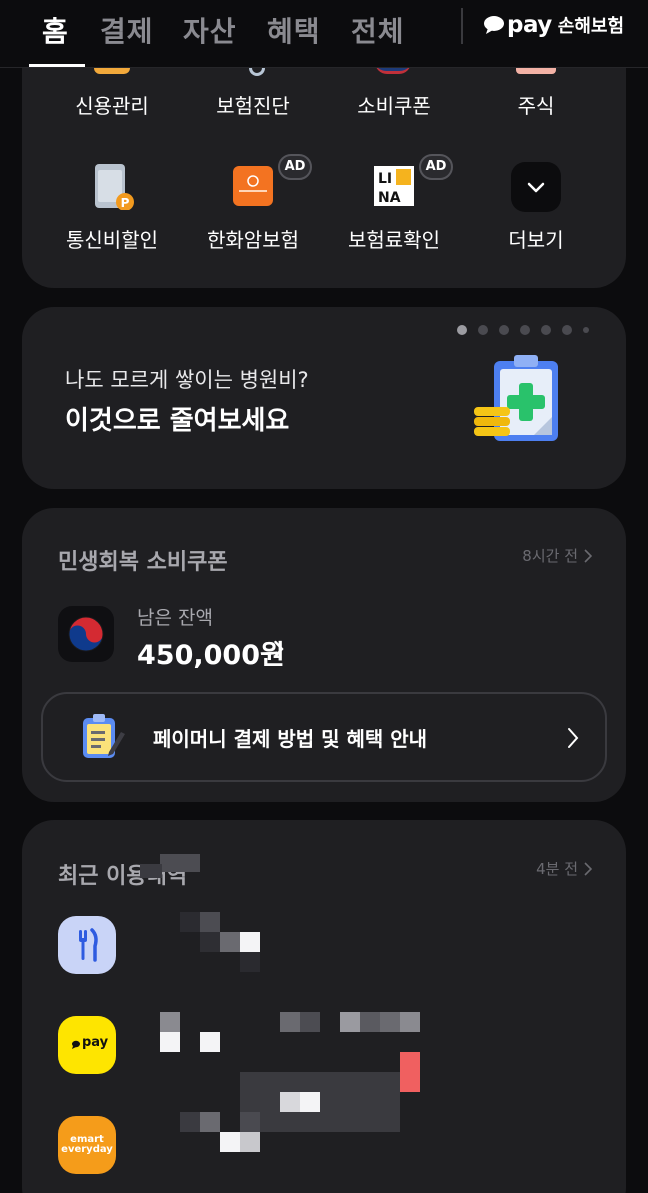  What do you see at coordinates (253, 240) in the screenshot?
I see `menu-hanwha-cancer-insurance-label: 한화암보험` at bounding box center [253, 240].